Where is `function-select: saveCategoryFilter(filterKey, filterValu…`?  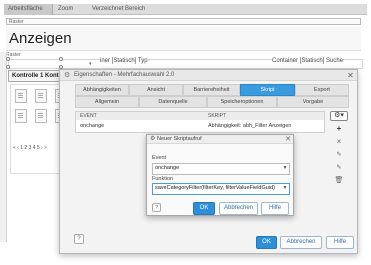
function-select: saveCategoryFilter(filterKey, filterValu… is located at coordinates (221, 189).